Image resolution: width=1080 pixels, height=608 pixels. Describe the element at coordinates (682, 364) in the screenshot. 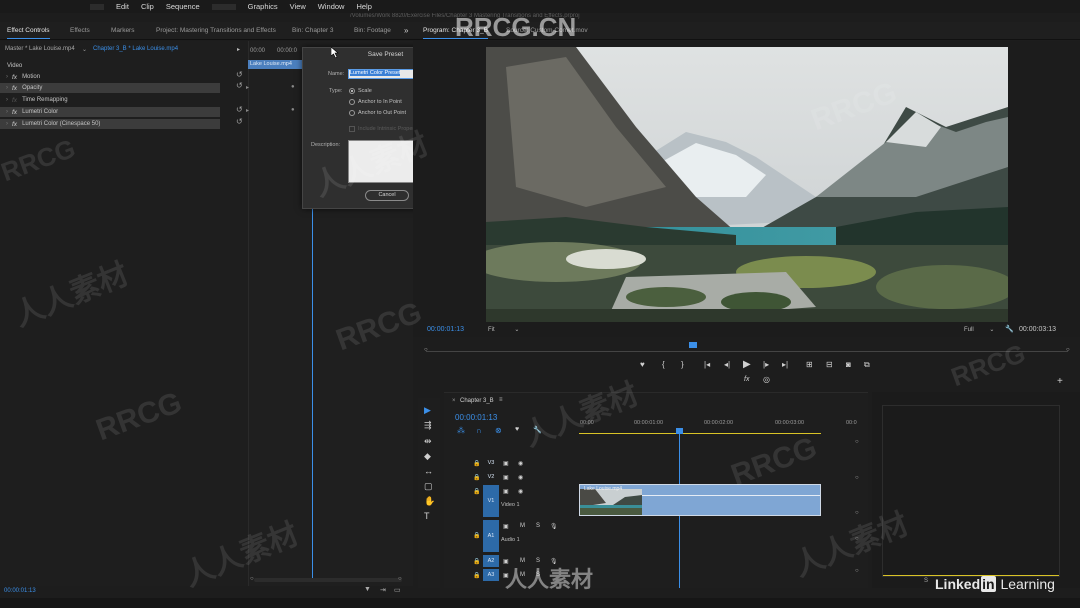

I see `mark-out-icon: }` at that location.